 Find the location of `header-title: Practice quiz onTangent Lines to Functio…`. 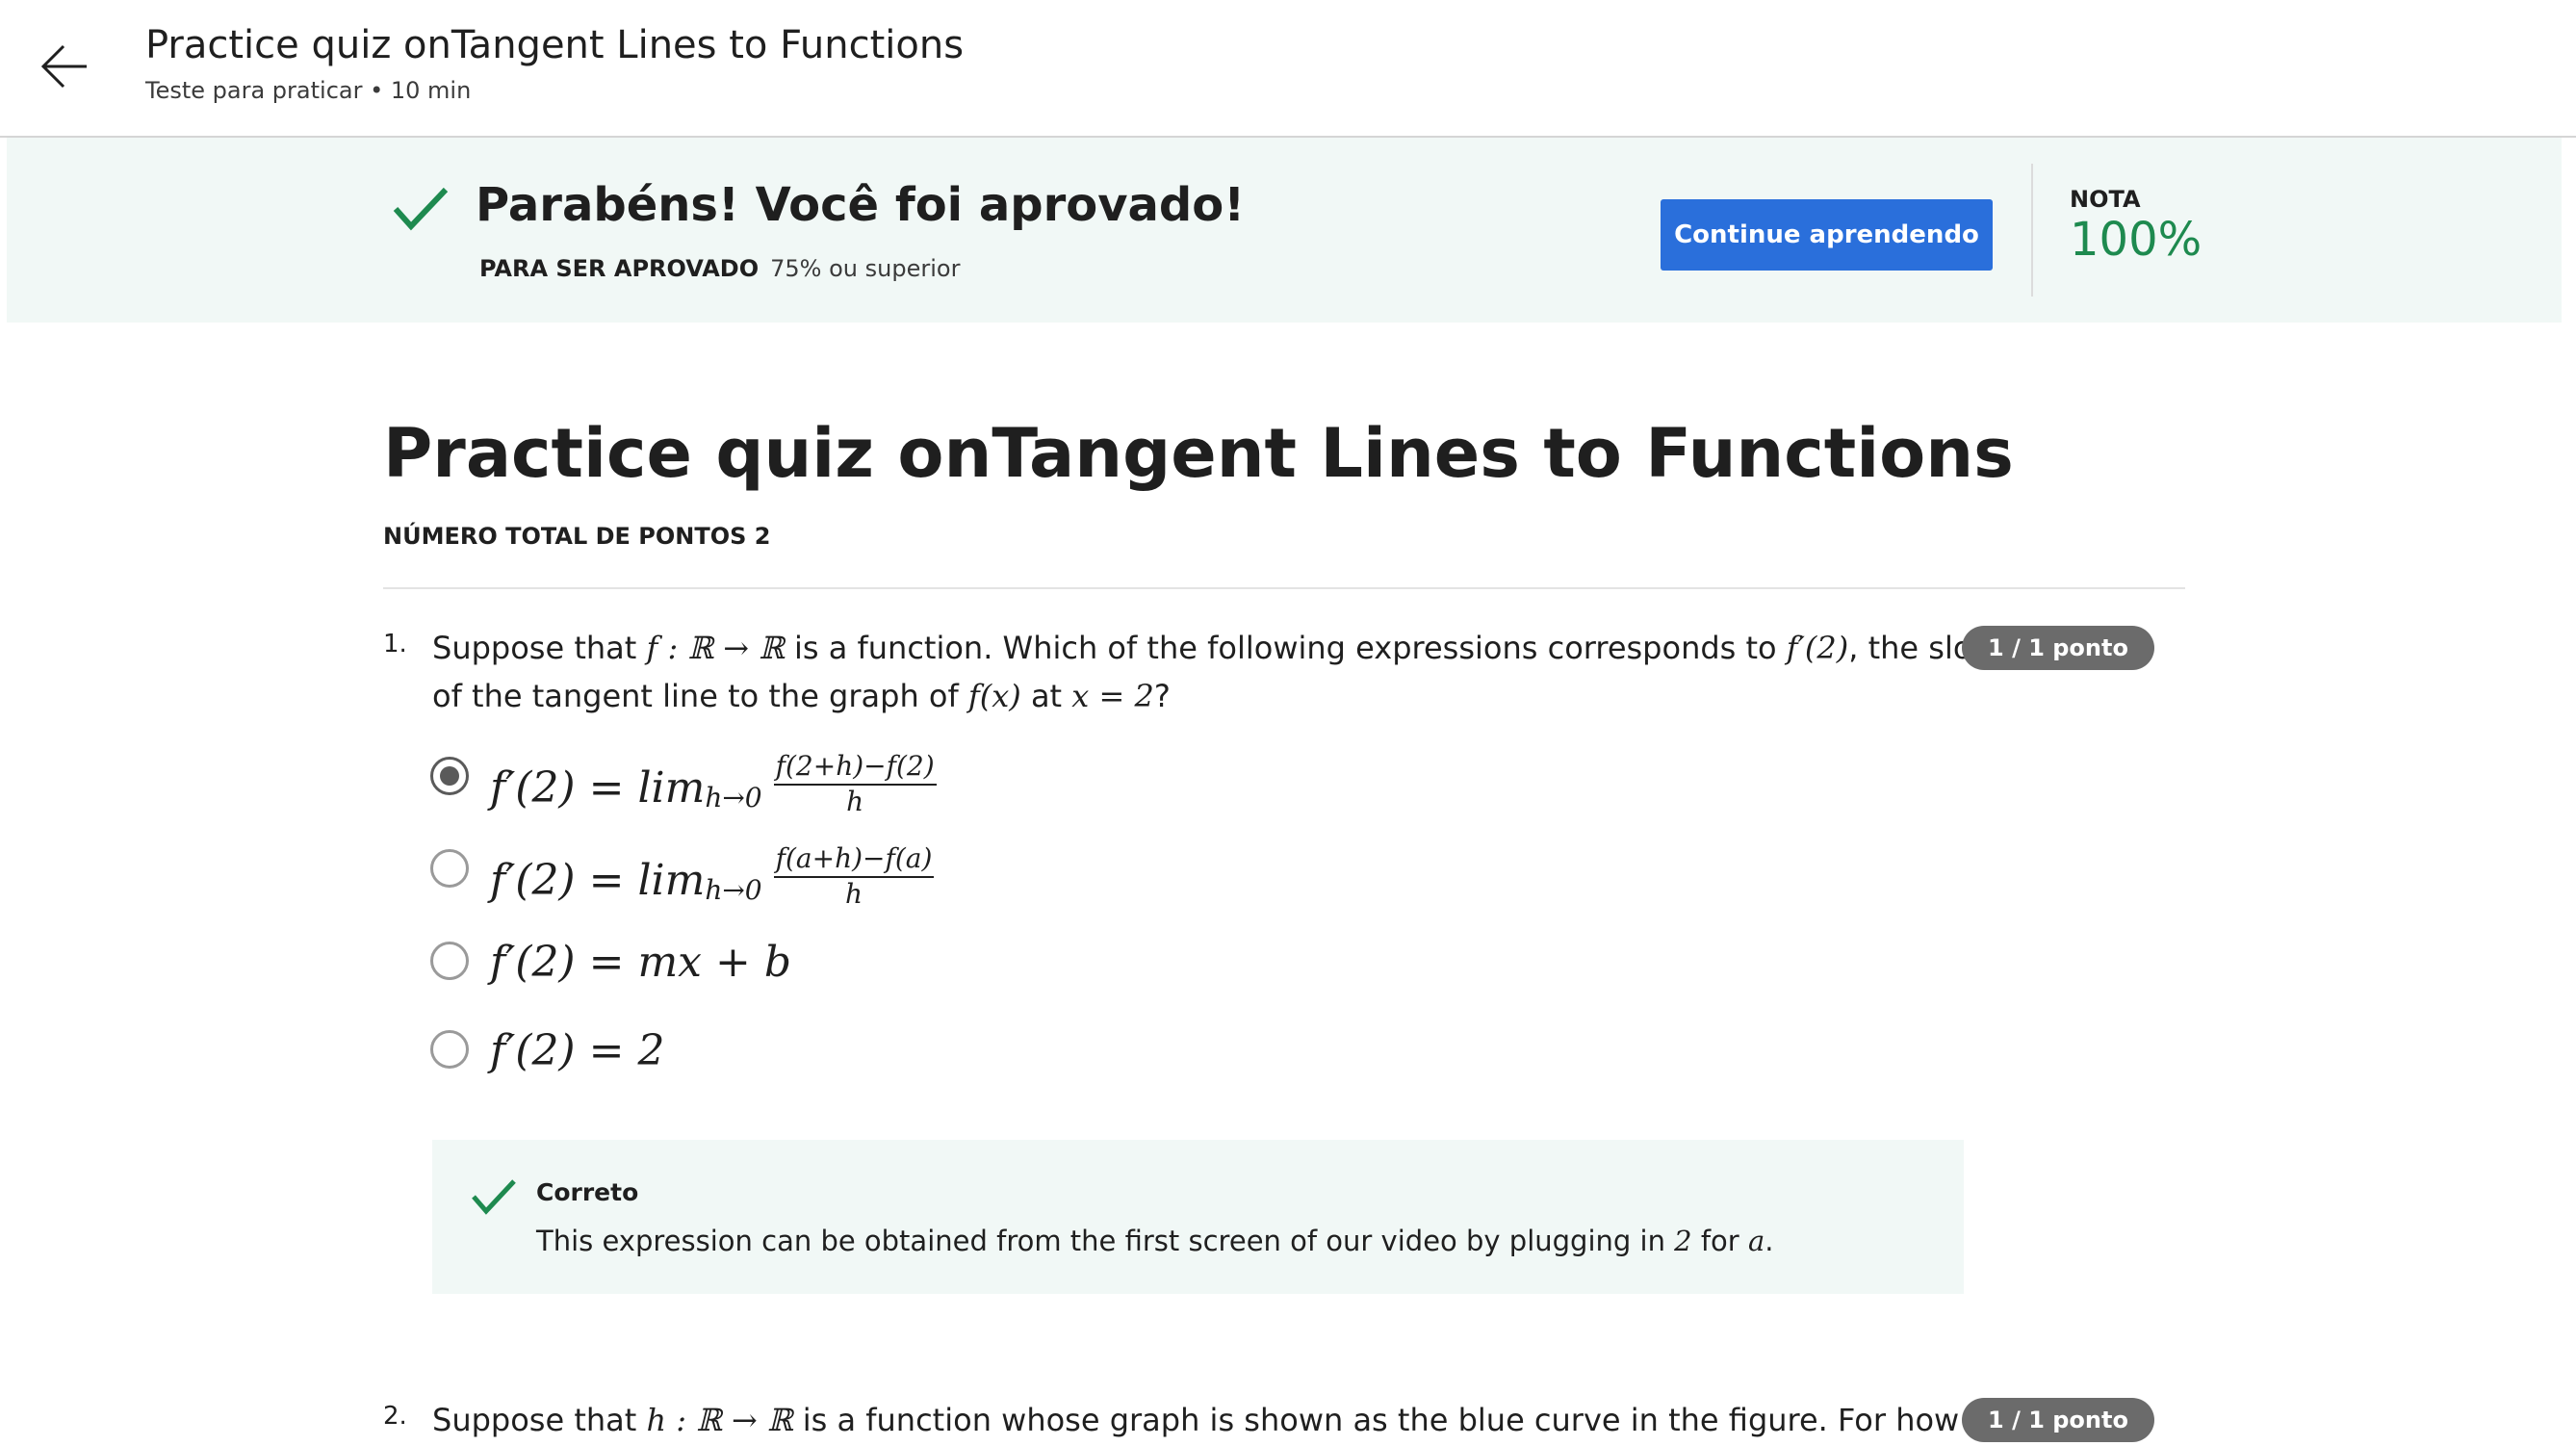

header-title: Practice quiz onTangent Lines to Functio… is located at coordinates (555, 45).